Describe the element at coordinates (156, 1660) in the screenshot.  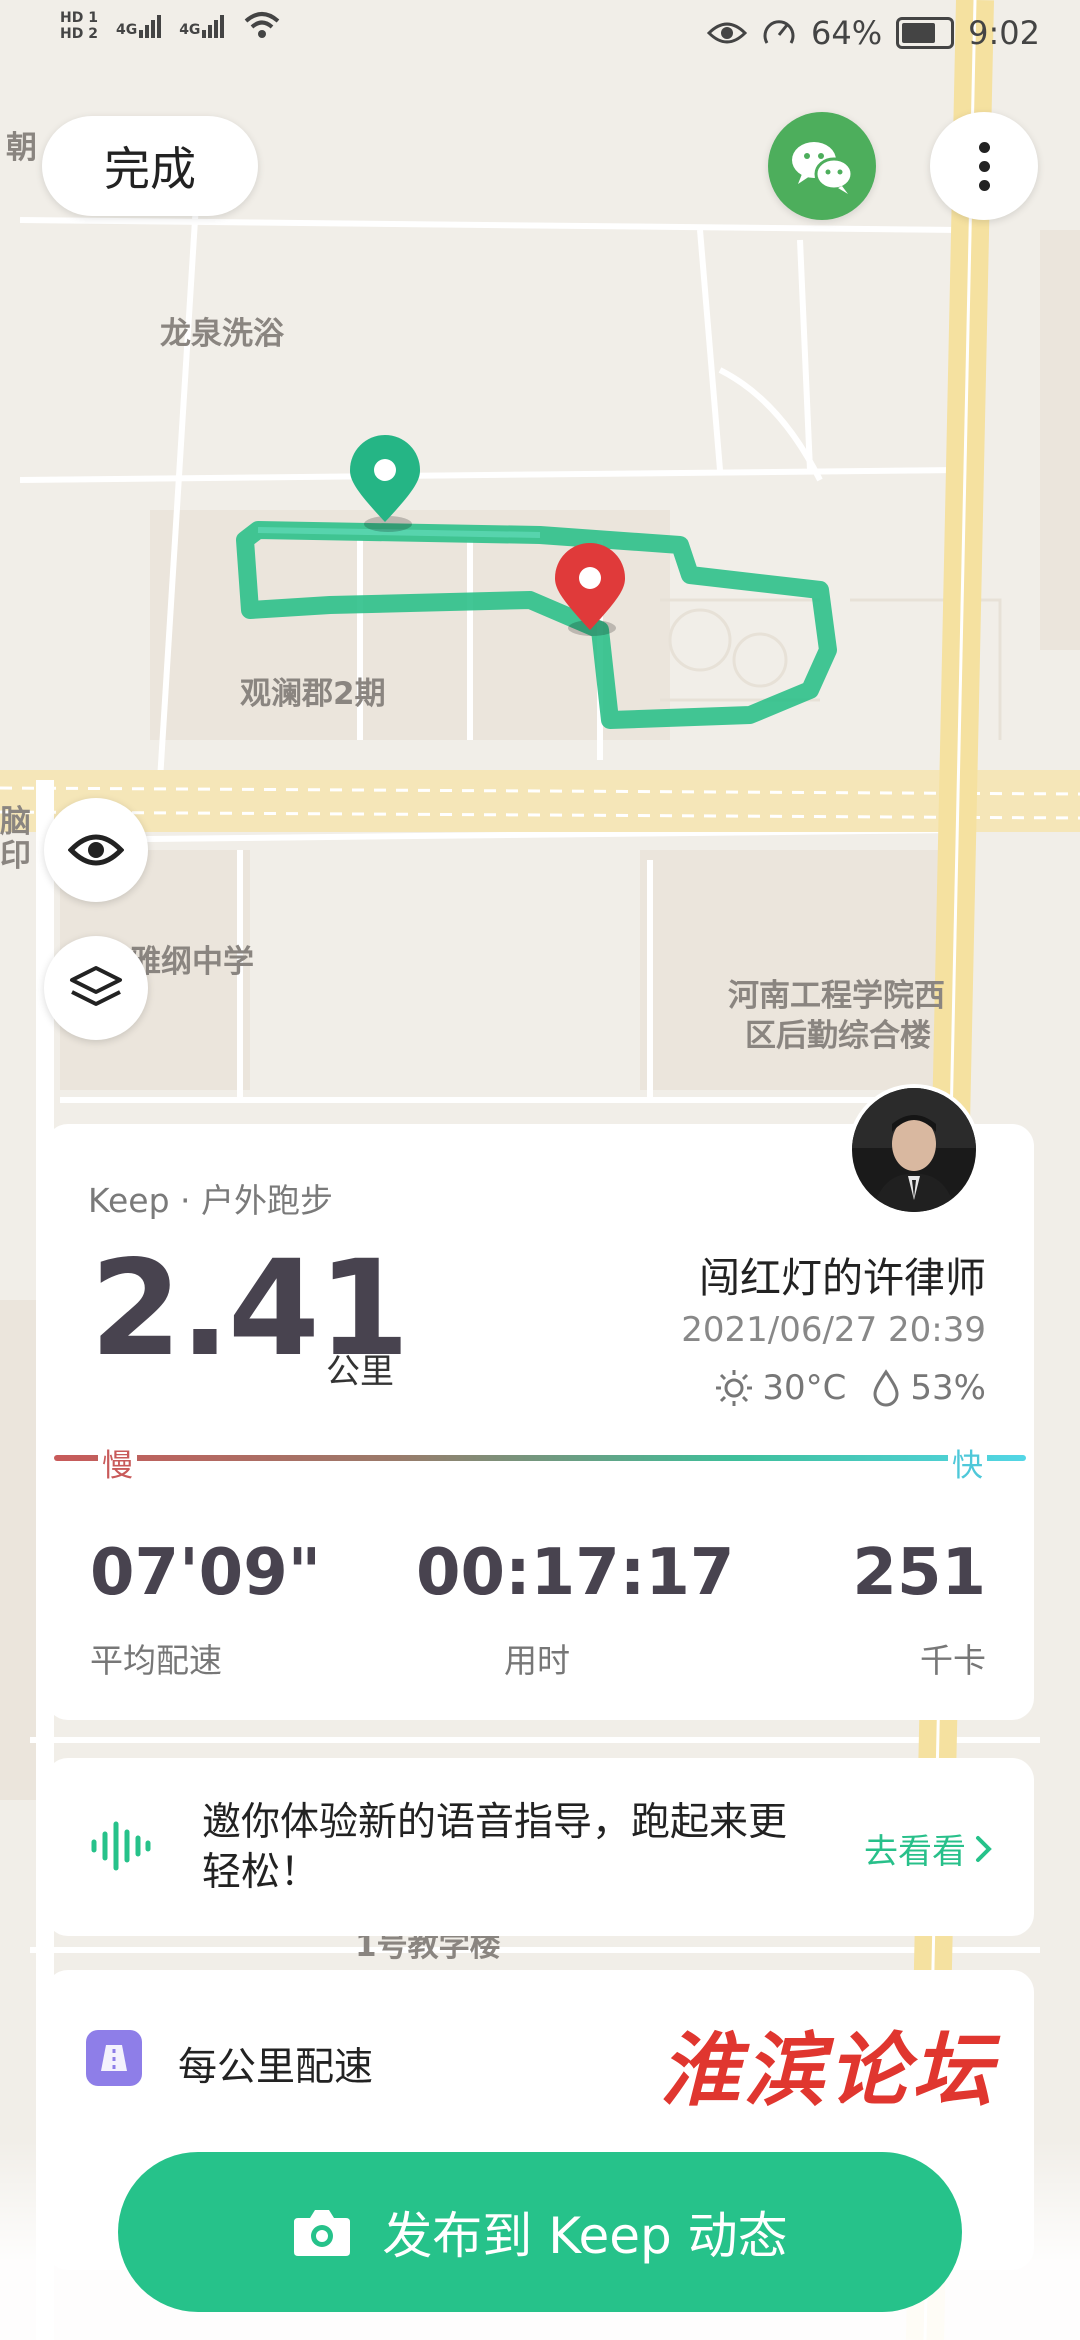
I see `pace-label: 平均配速` at that location.